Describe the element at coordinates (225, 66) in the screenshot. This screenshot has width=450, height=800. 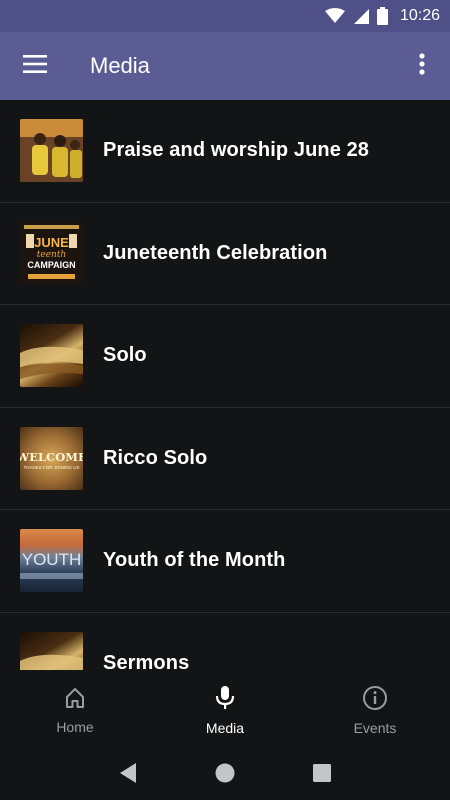
I see `app-bar: Media` at that location.